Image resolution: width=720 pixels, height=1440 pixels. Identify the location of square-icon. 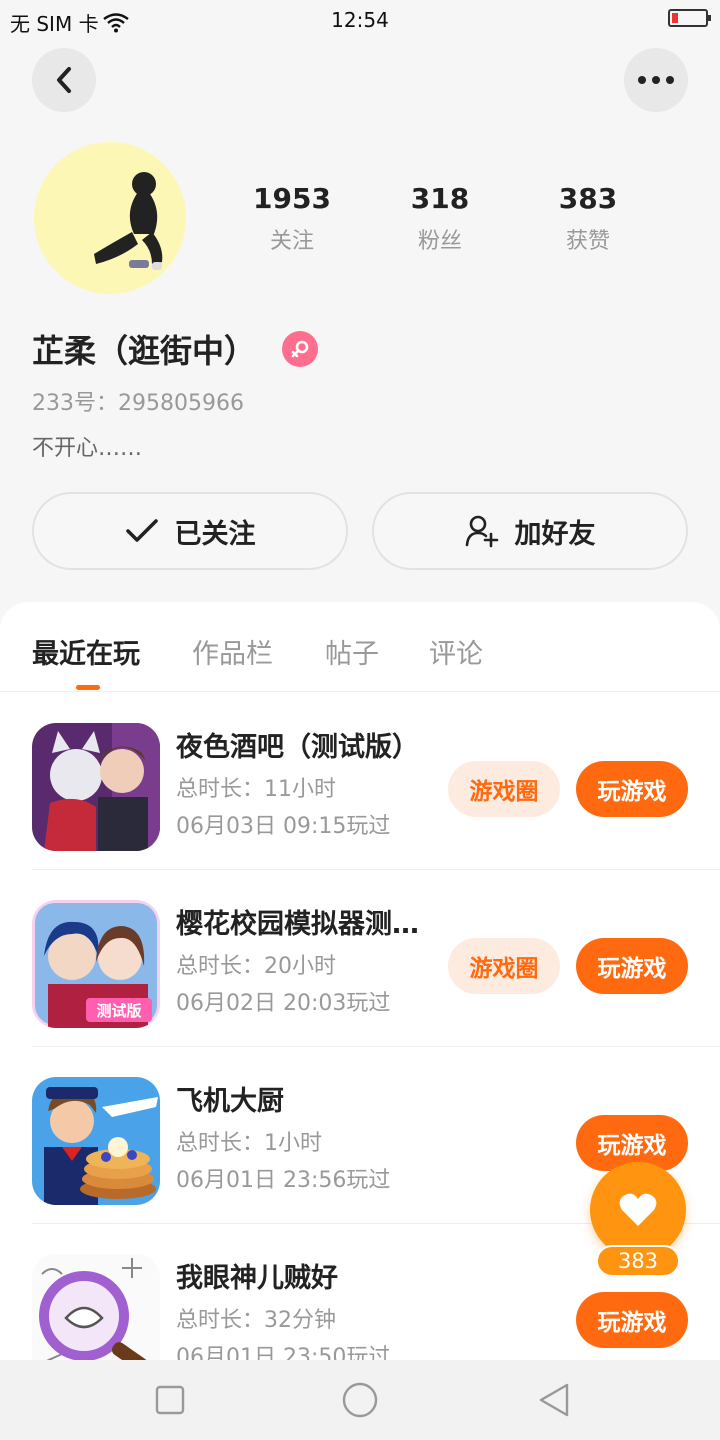
(170, 1400).